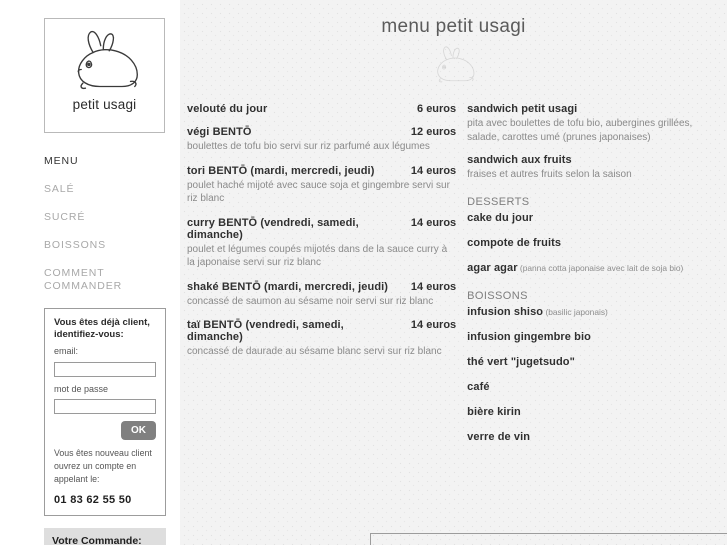 This screenshot has width=727, height=545. Describe the element at coordinates (478, 386) in the screenshot. I see `menu-item-name: café` at that location.